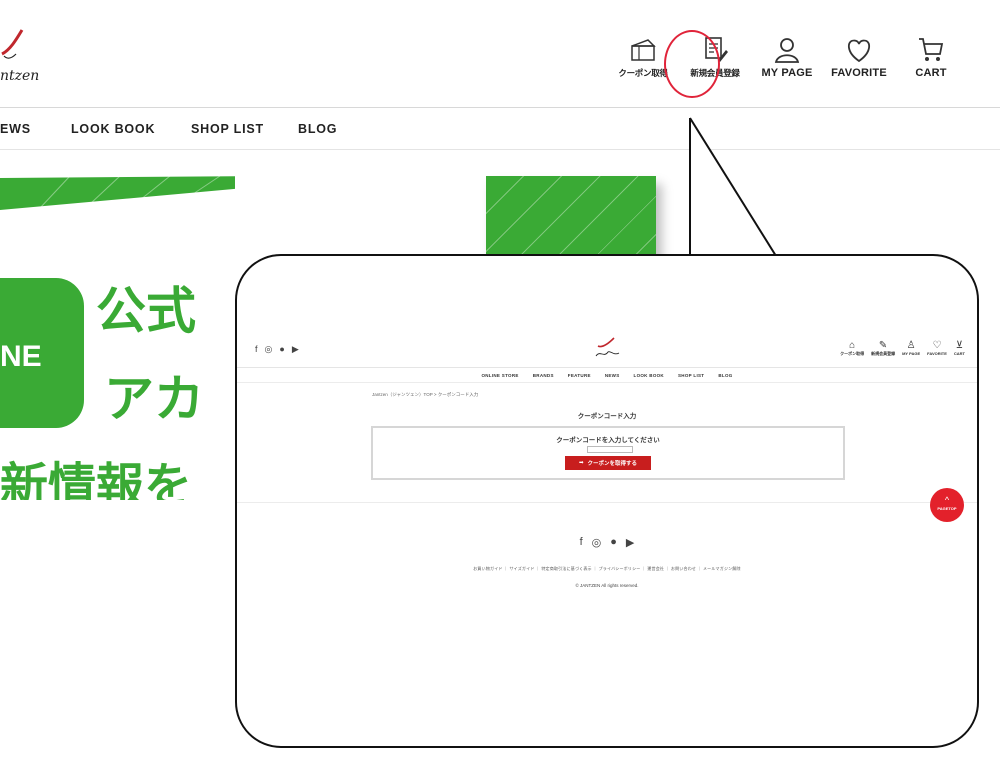  I want to click on preview-header-icons: ⌂ クーポン取得 ✎ 新規会員登録 ♙ MY PAGE ♡ FAVORITE ⊻ CART, so click(902, 348).